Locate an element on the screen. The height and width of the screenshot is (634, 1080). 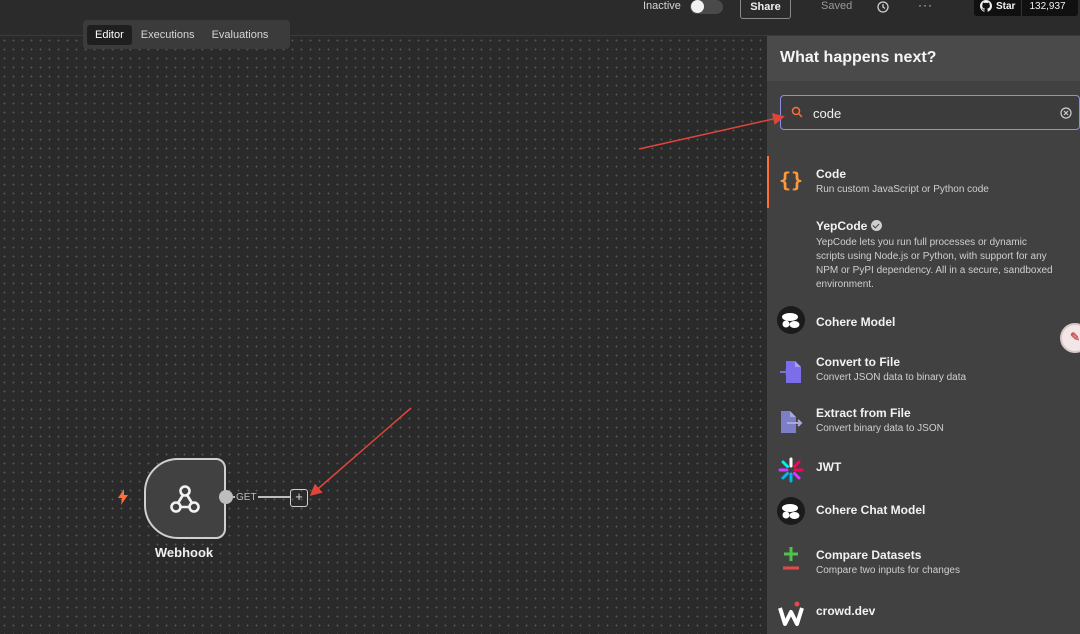
assistant-icon: ✎ is located at coordinates (1075, 337).